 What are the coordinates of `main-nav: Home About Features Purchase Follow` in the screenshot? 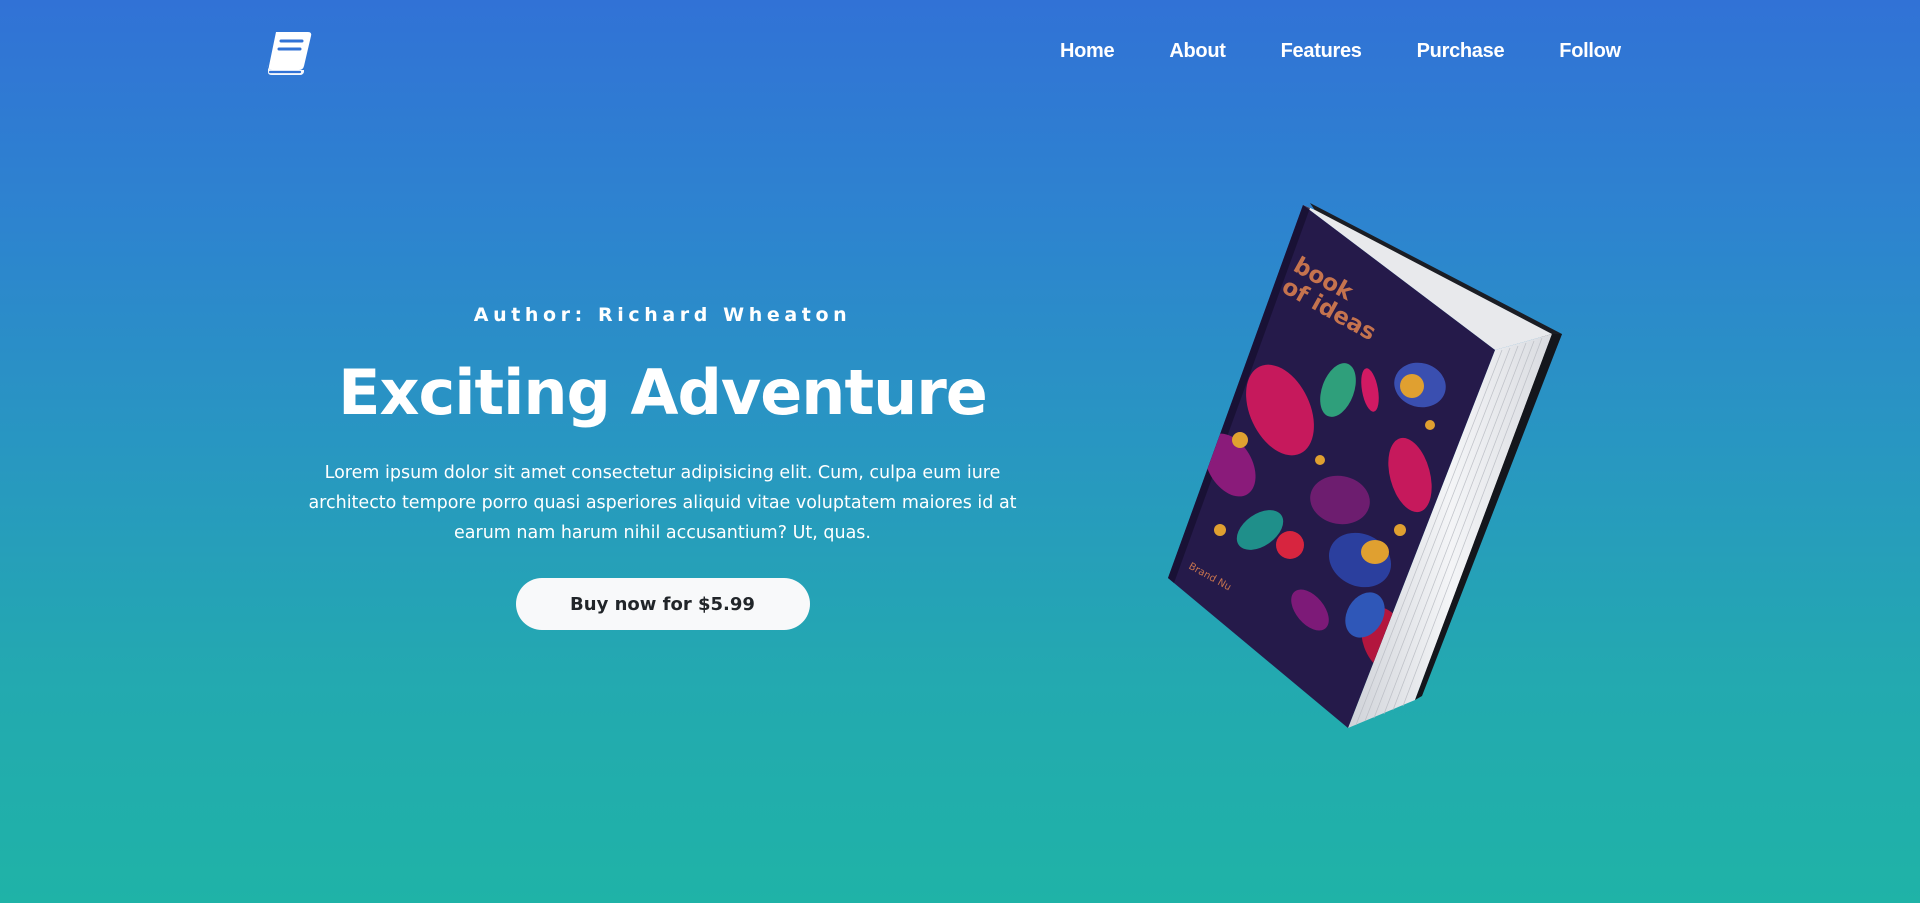 It's located at (1340, 51).